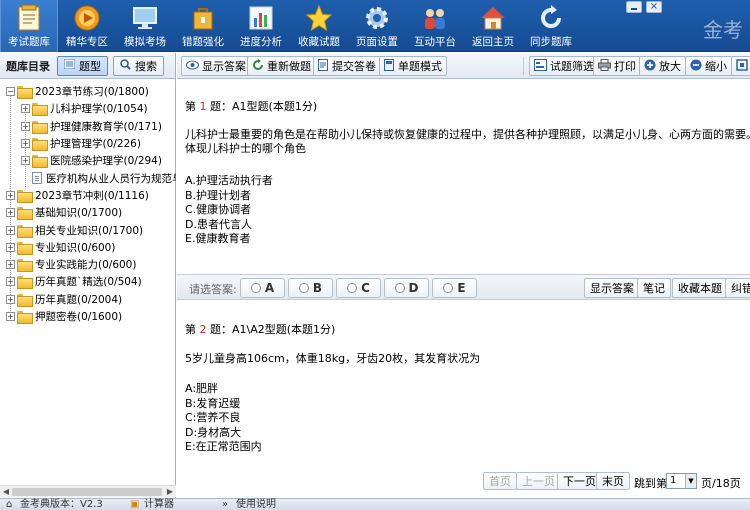  Describe the element at coordinates (310, 288) in the screenshot. I see `answer-choice-b: B` at that location.